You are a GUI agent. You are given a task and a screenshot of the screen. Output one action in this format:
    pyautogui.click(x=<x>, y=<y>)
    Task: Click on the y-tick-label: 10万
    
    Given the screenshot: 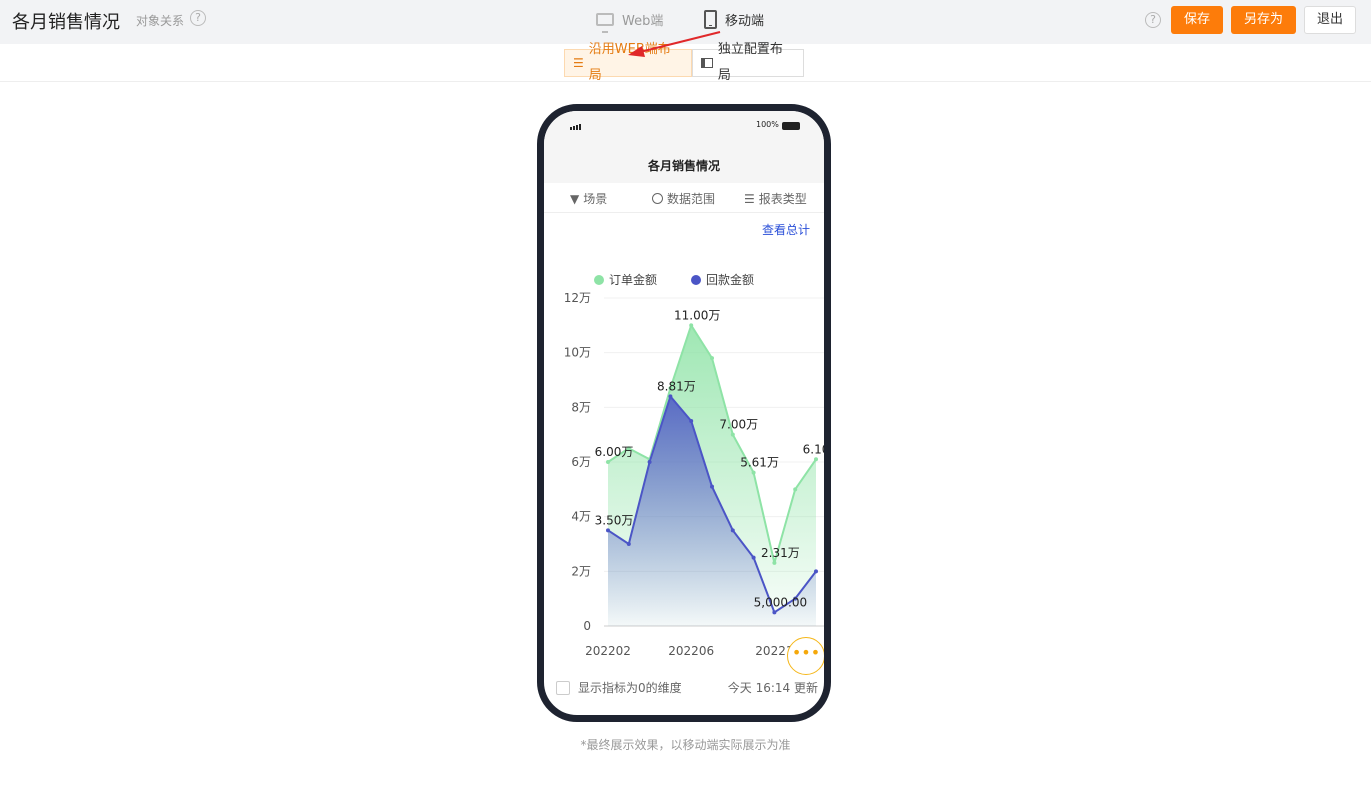 What is the action you would take?
    pyautogui.click(x=577, y=353)
    